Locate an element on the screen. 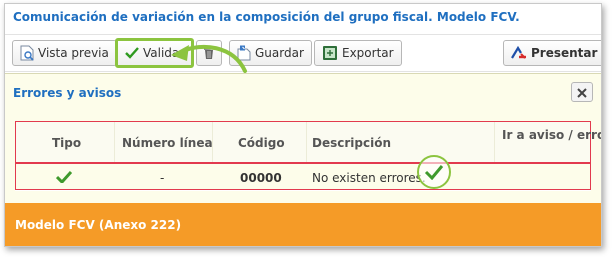 Image resolution: width=612 pixels, height=257 pixels. success-checkmark-icon is located at coordinates (434, 172).